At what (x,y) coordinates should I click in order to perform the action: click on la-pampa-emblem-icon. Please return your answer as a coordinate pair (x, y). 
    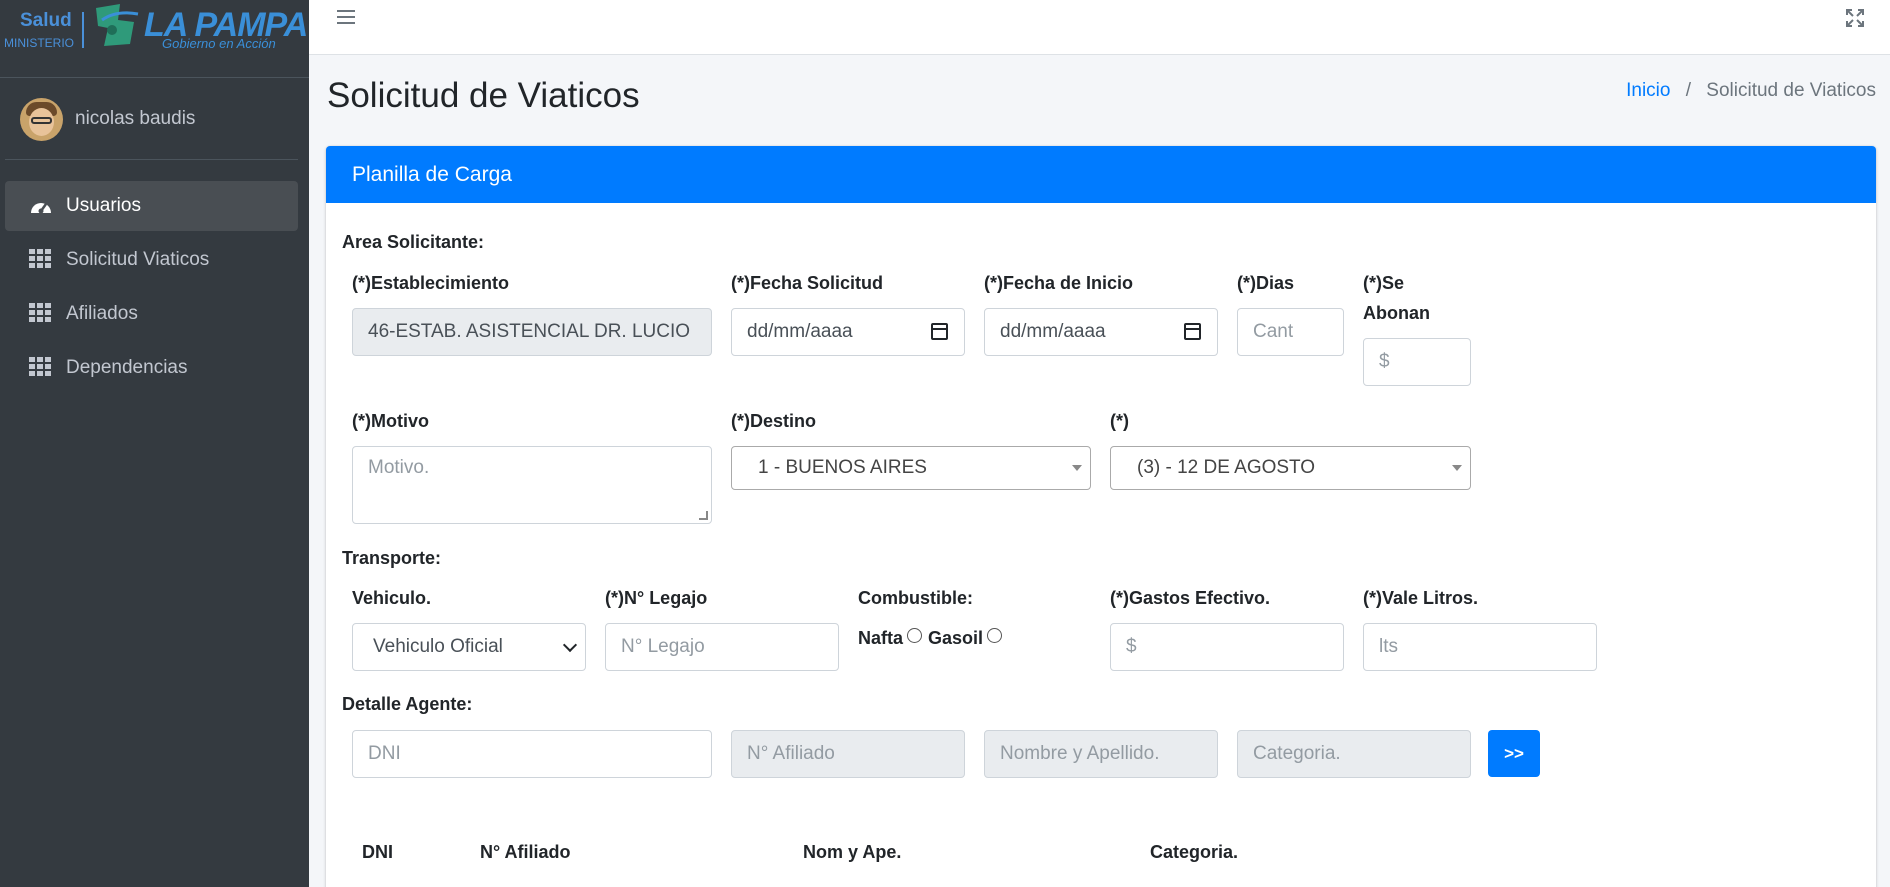
    Looking at the image, I should click on (117, 25).